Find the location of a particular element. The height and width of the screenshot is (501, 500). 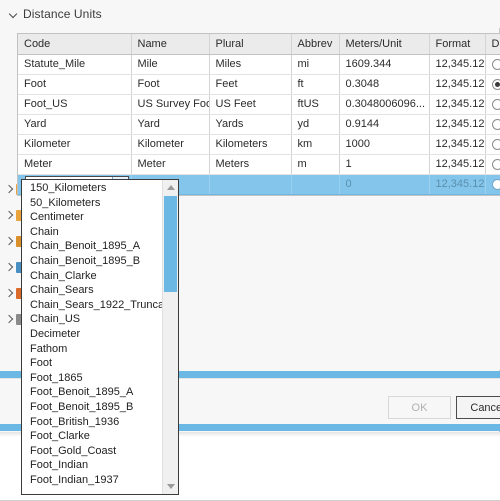

cell-name: Yard is located at coordinates (170, 124).